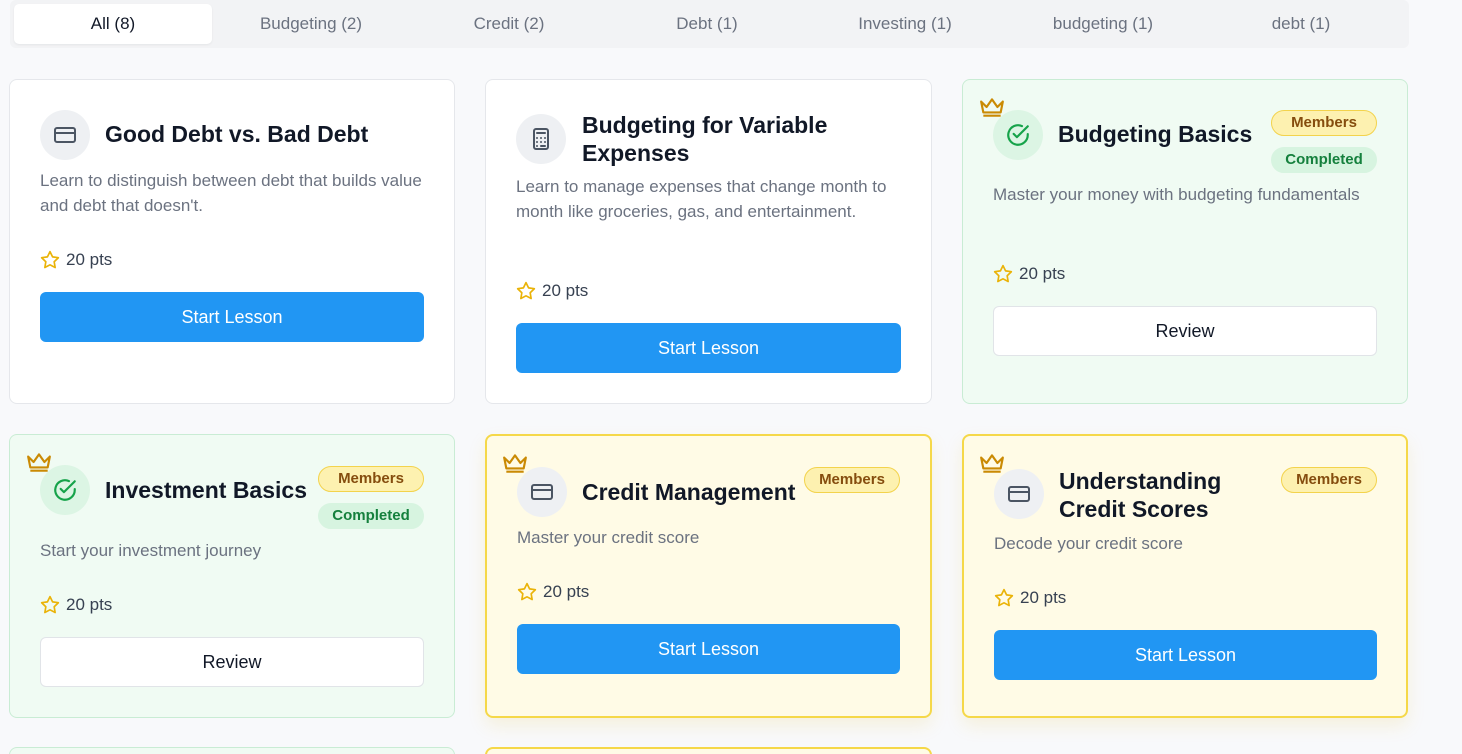 The image size is (1462, 754). Describe the element at coordinates (707, 24) in the screenshot. I see `tab-debt: Debt (1)` at that location.